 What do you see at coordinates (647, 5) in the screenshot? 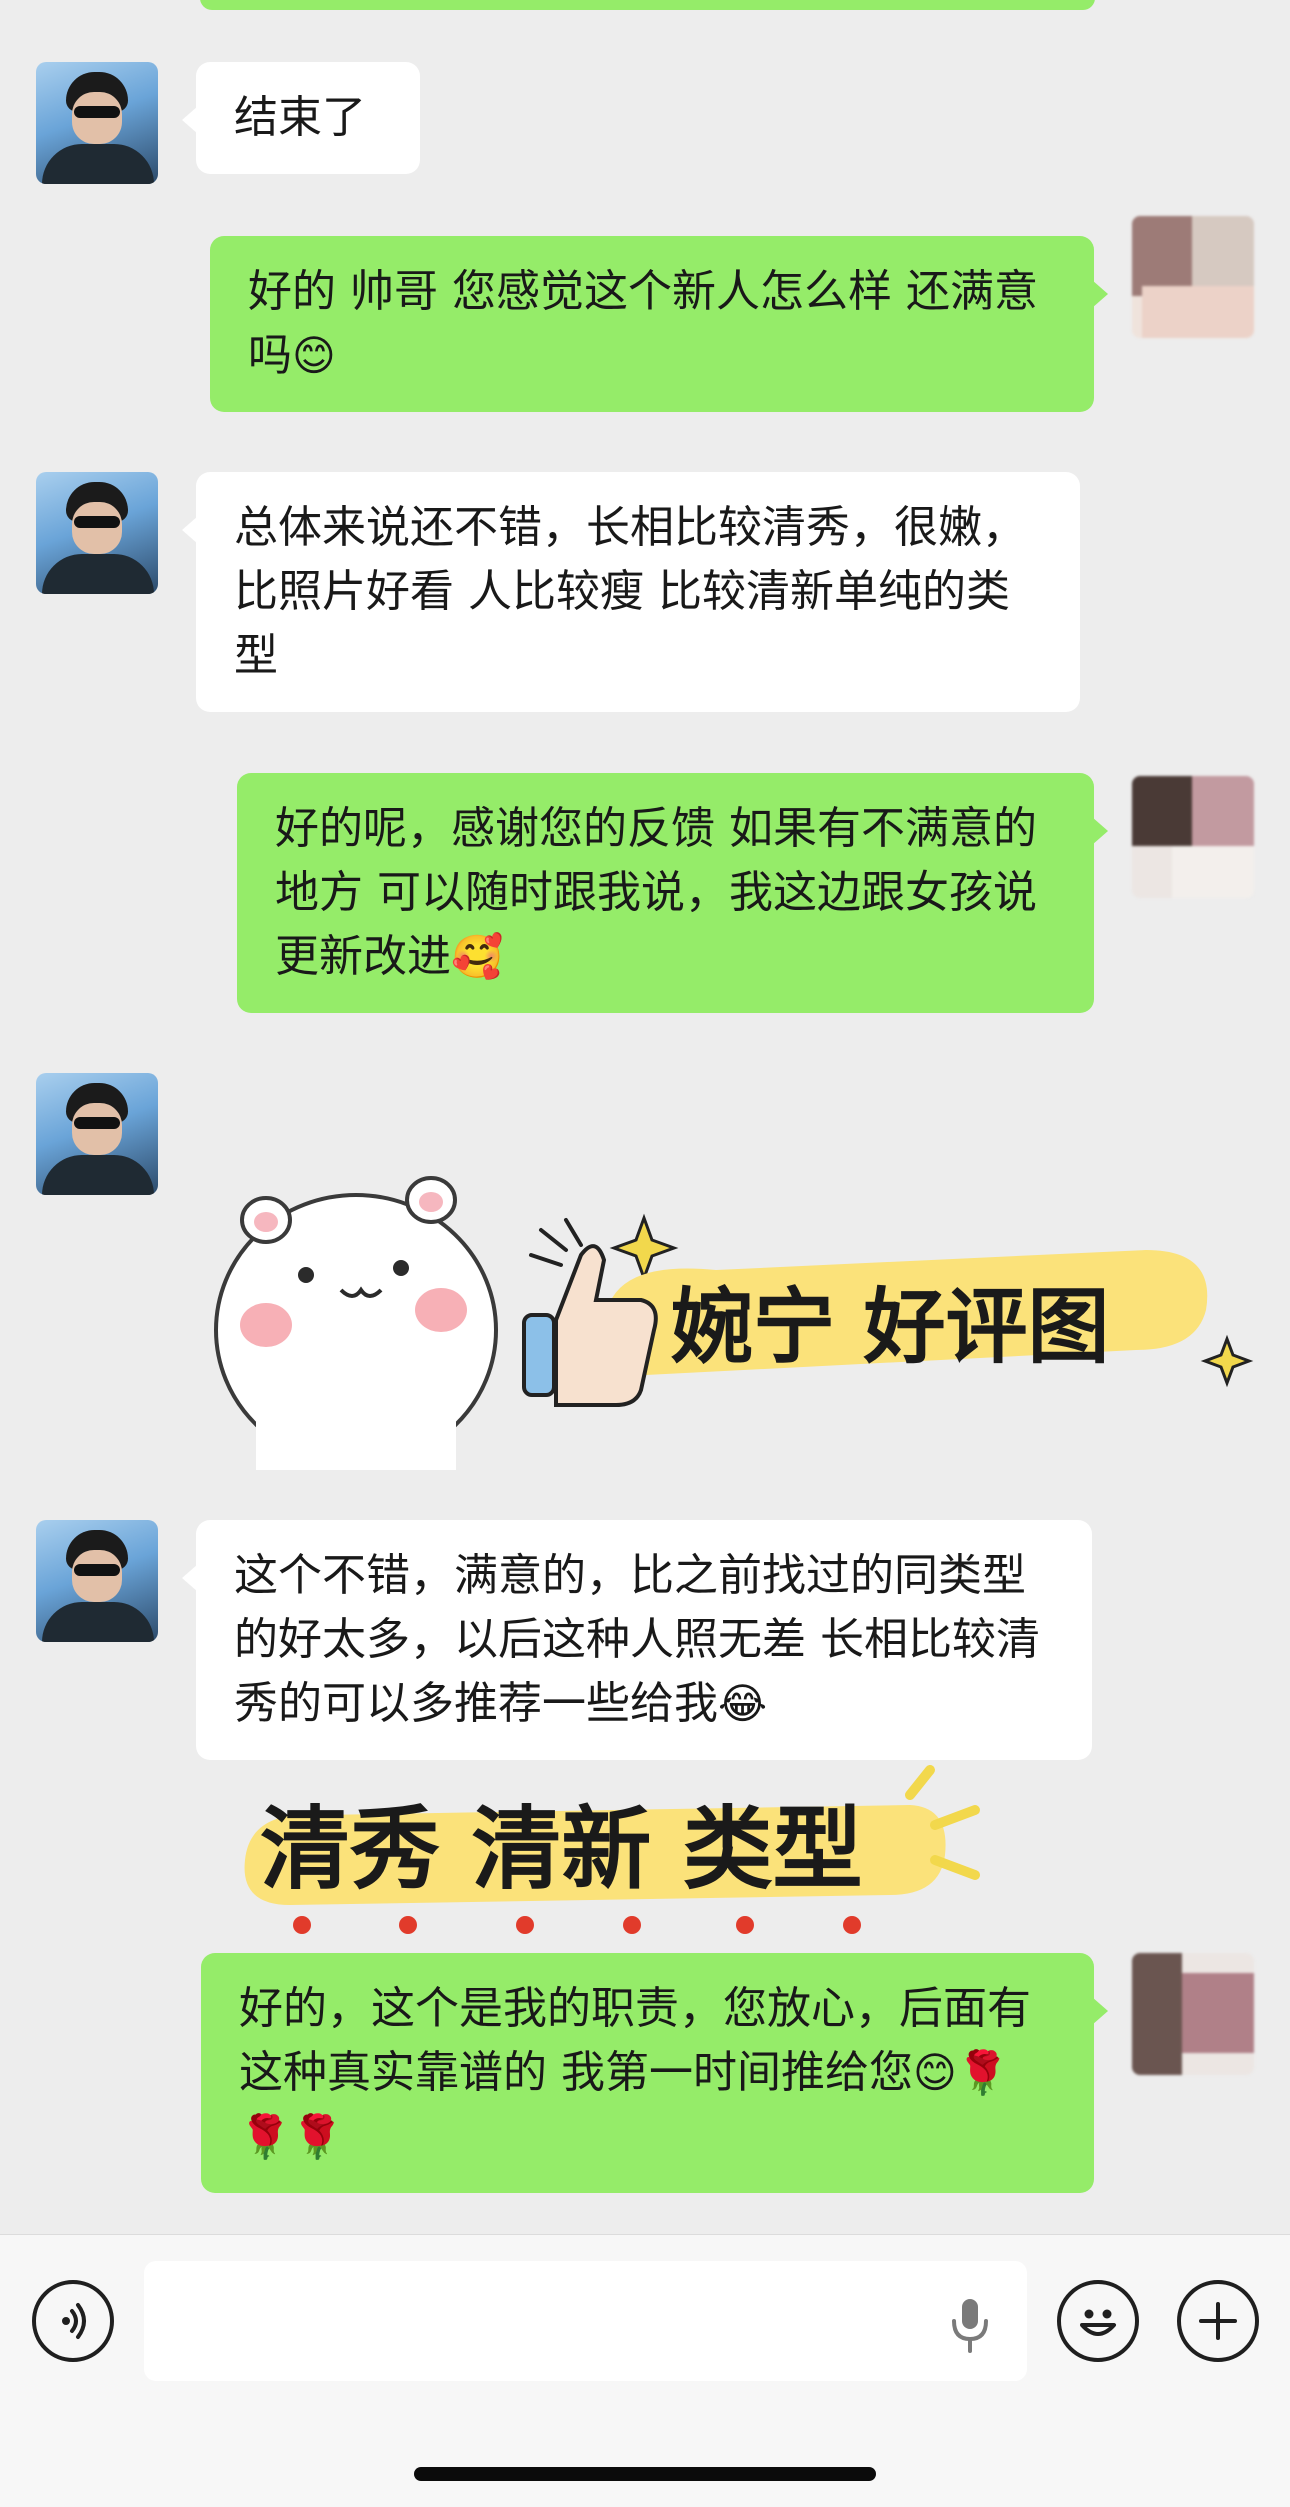
I see `previous-message-bubble` at bounding box center [647, 5].